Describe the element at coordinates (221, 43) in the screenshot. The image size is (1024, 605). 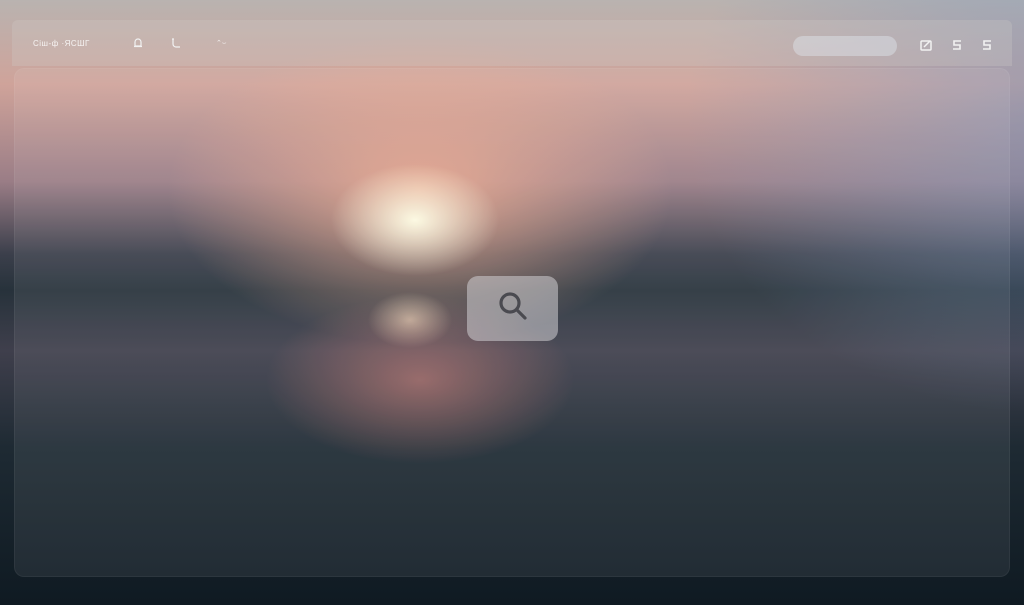
I see `nav-link: ⌃⌣` at that location.